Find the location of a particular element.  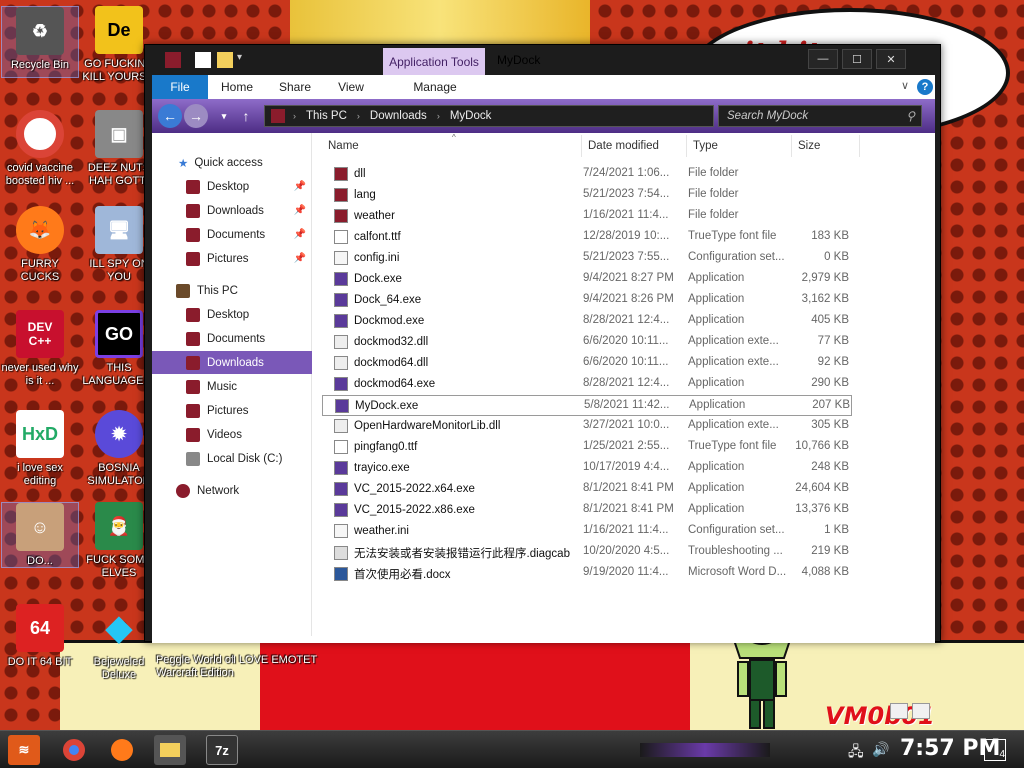

nav-this-pc: This PC is located at coordinates (232, 290).